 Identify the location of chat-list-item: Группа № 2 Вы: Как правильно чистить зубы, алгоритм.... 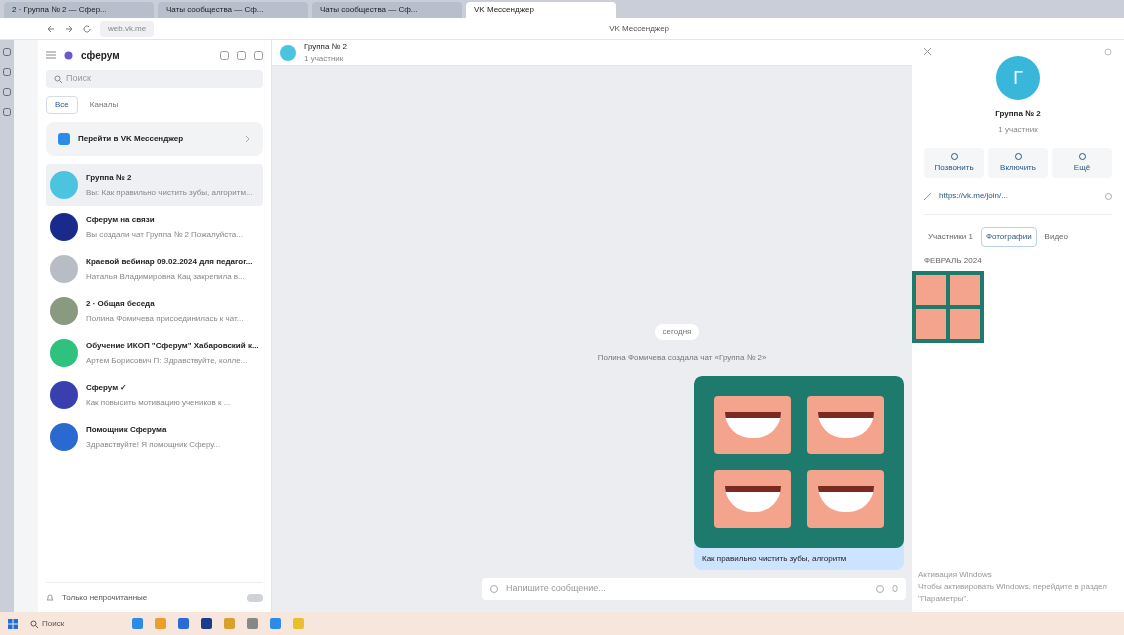
(154, 185).